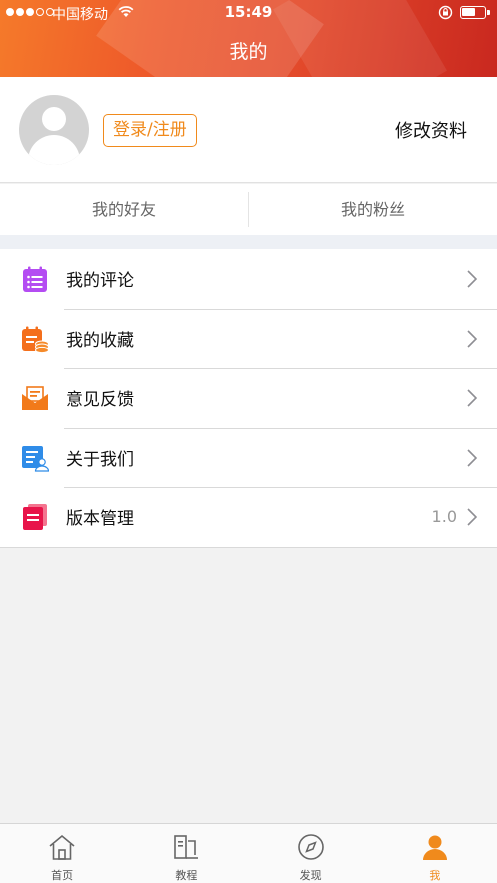  What do you see at coordinates (100, 281) in the screenshot?
I see `menu-item-label: 我的评论` at bounding box center [100, 281].